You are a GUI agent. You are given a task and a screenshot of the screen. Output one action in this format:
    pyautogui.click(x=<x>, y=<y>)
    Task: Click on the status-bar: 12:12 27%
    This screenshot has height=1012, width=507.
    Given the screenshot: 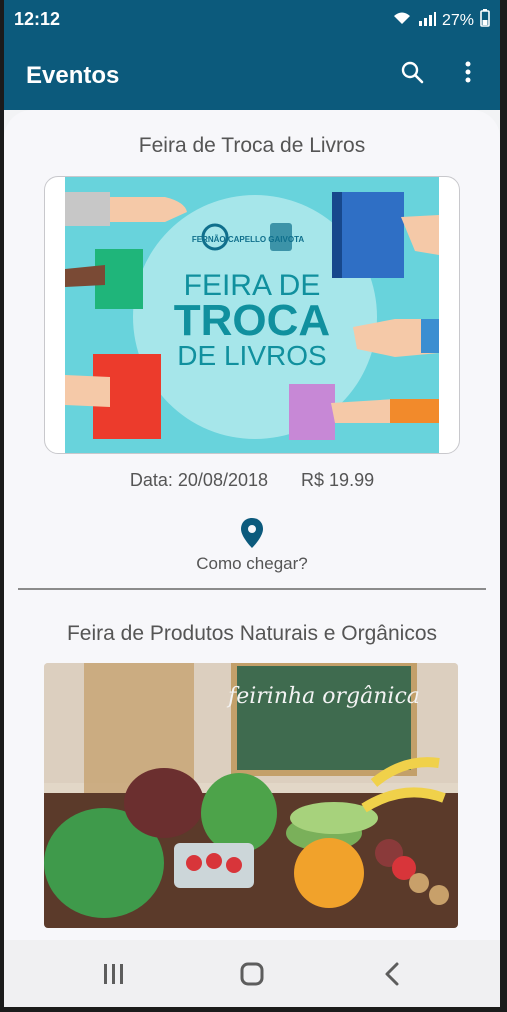 What is the action you would take?
    pyautogui.click(x=252, y=20)
    